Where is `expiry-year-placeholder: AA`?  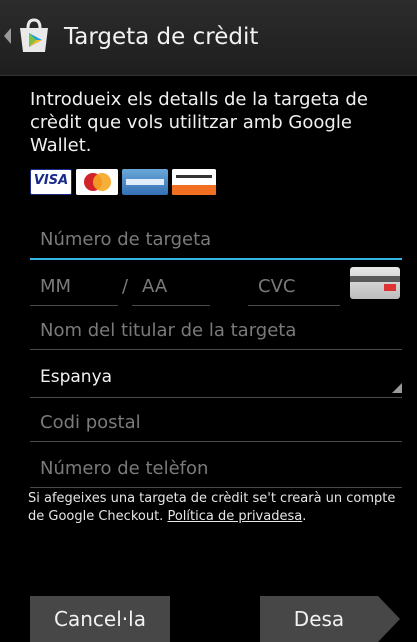 expiry-year-placeholder: AA is located at coordinates (155, 286).